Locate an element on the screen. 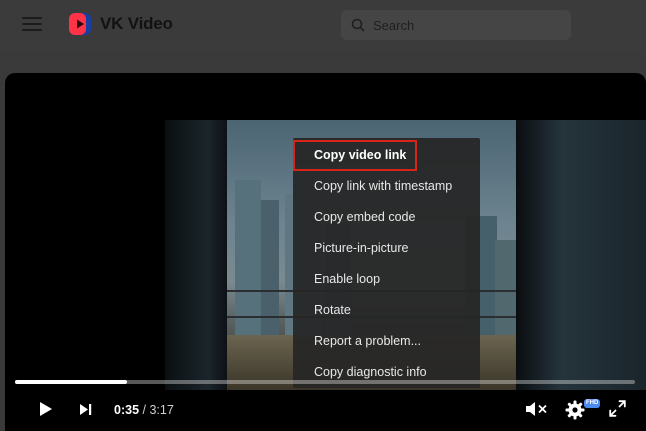 The width and height of the screenshot is (646, 431). time-display: 0:35 / 3:17 is located at coordinates (144, 410).